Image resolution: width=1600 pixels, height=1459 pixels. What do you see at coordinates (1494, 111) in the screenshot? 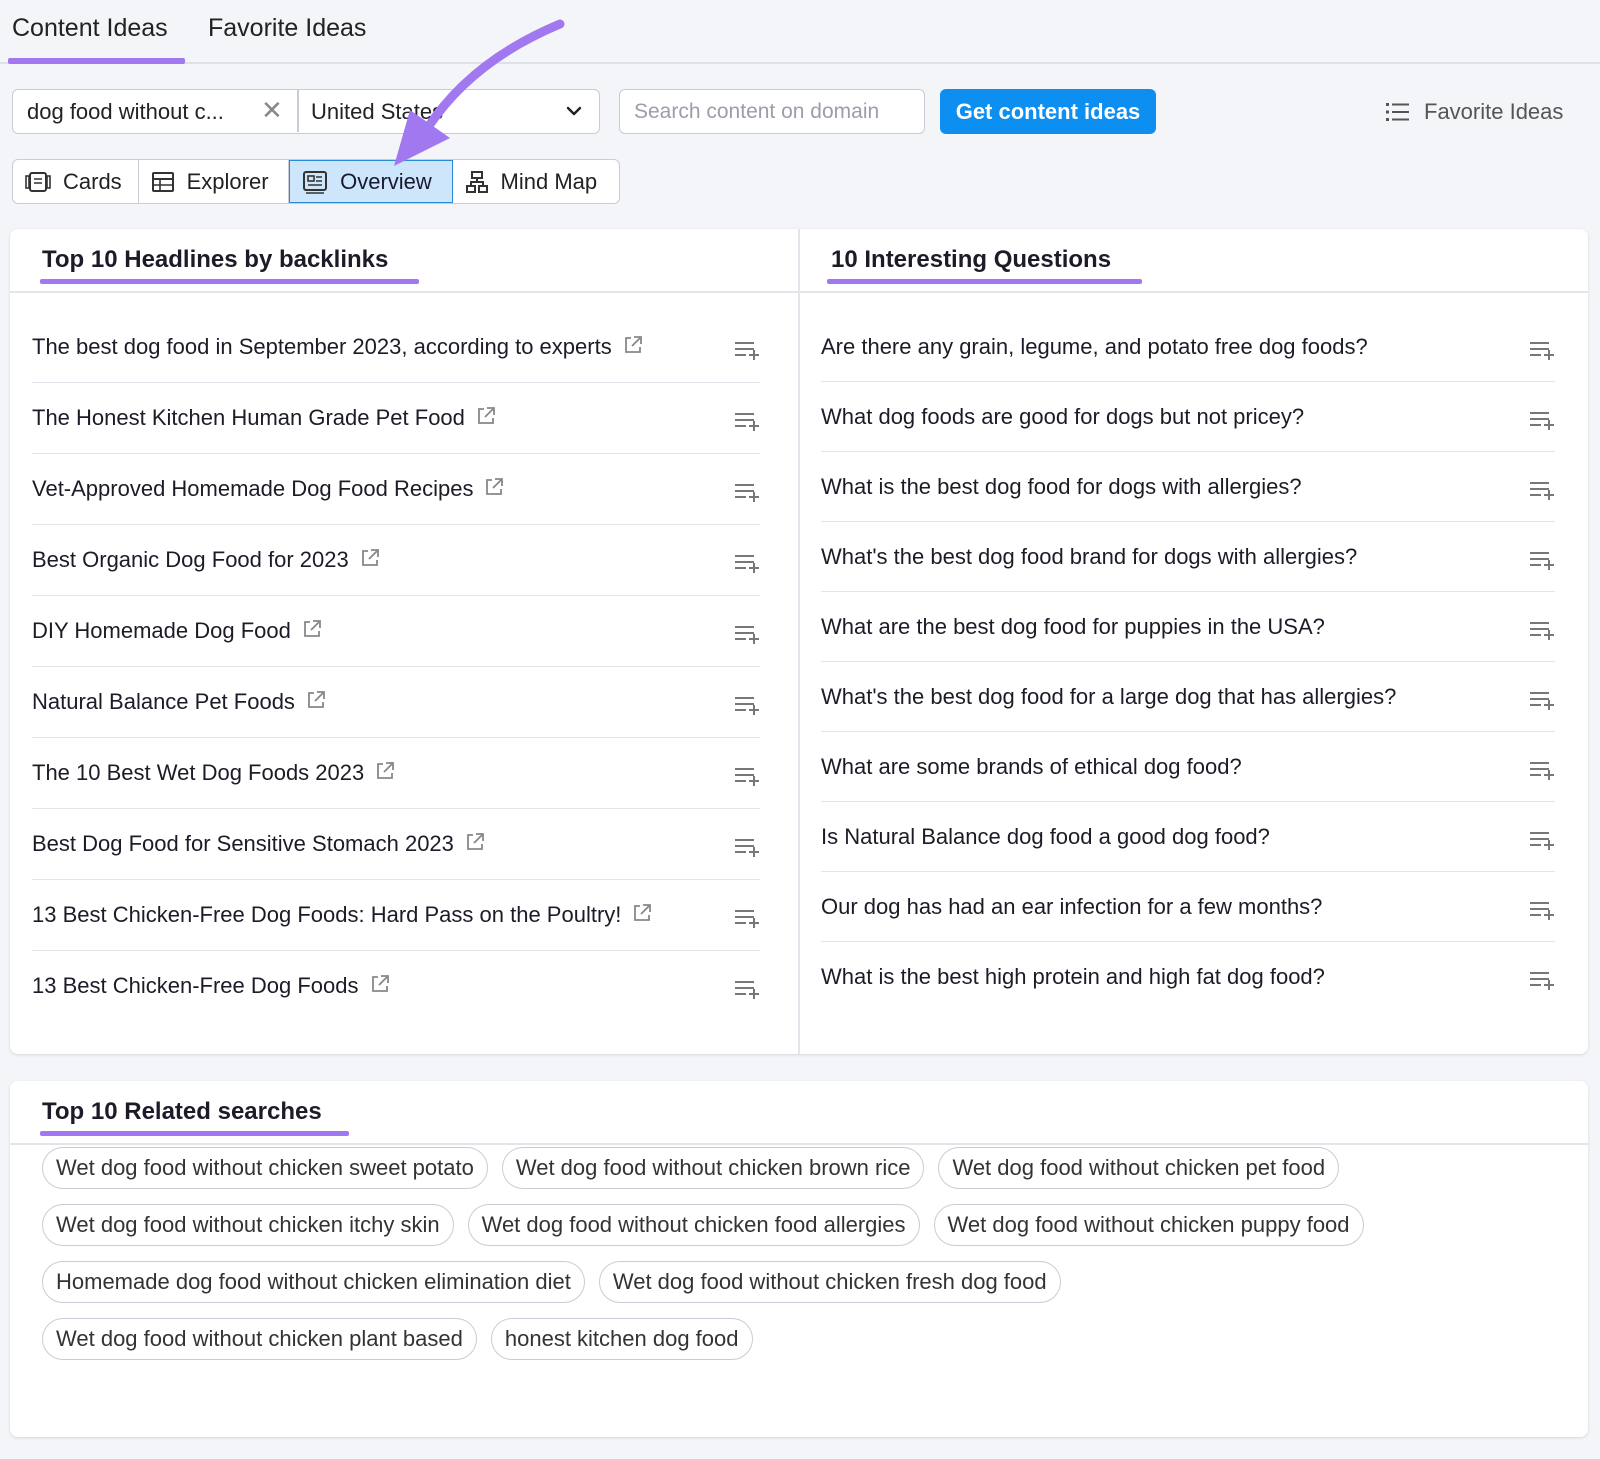
I see `favorite-ideas-label: Favorite Ideas` at bounding box center [1494, 111].